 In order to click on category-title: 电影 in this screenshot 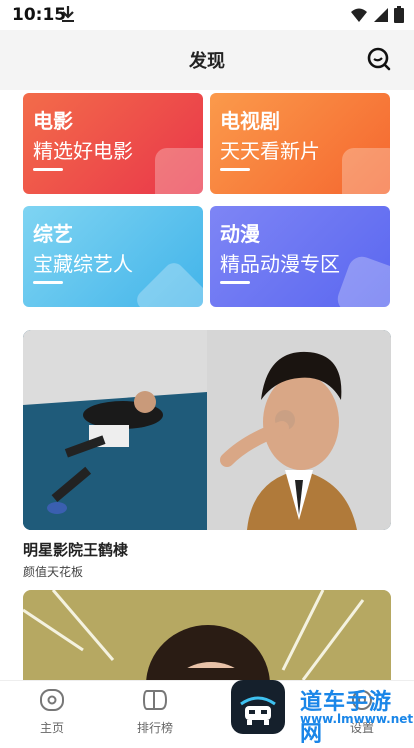, I will do `click(53, 121)`.